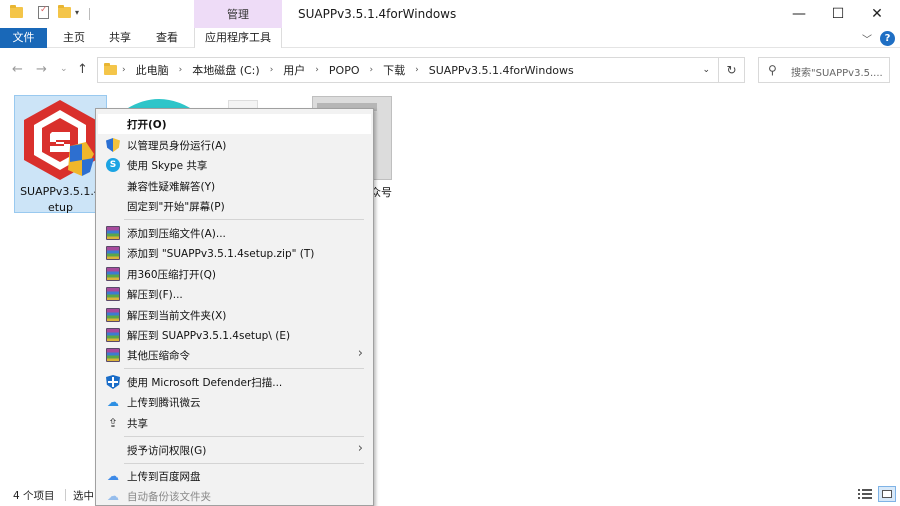 The width and height of the screenshot is (900, 506). Describe the element at coordinates (164, 477) in the screenshot. I see `menu-item-label: 上传到百度网盘` at that location.